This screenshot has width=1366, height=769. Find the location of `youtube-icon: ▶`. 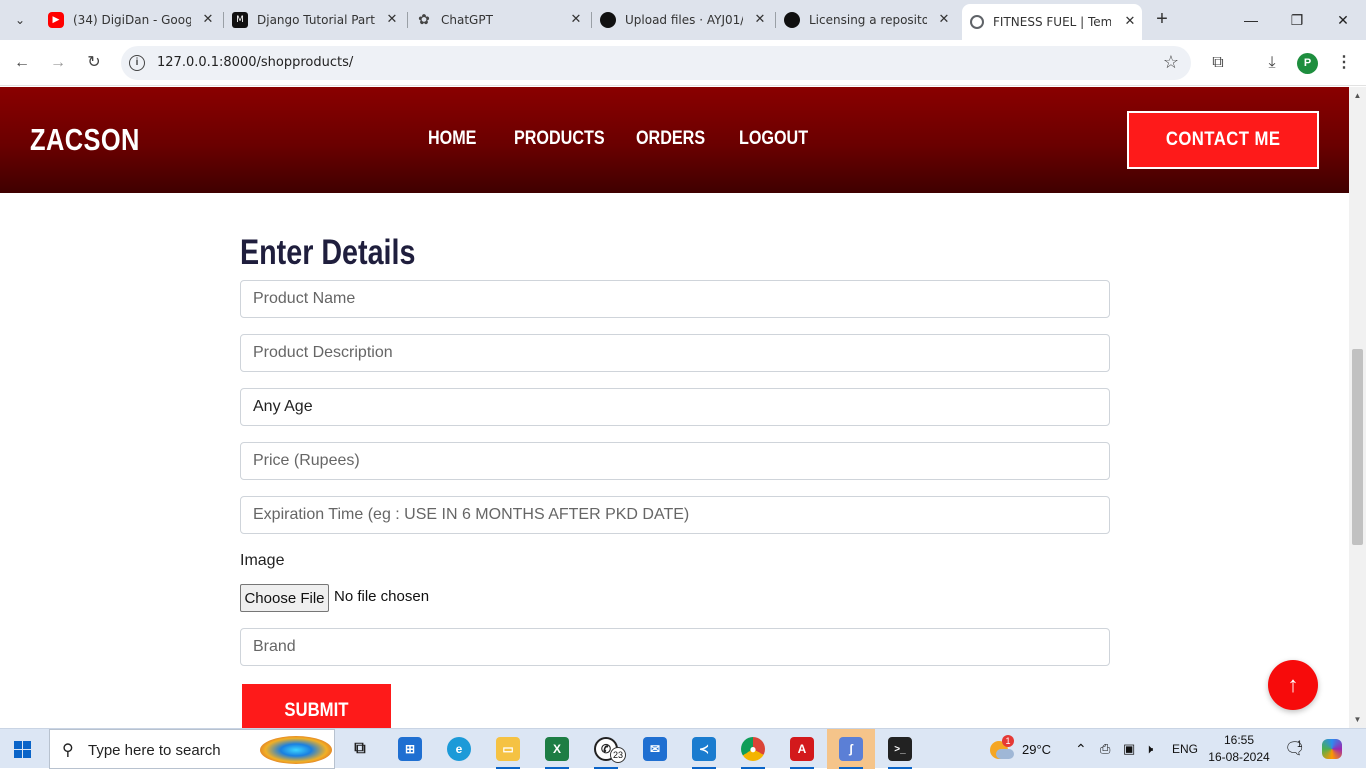

youtube-icon: ▶ is located at coordinates (56, 20).